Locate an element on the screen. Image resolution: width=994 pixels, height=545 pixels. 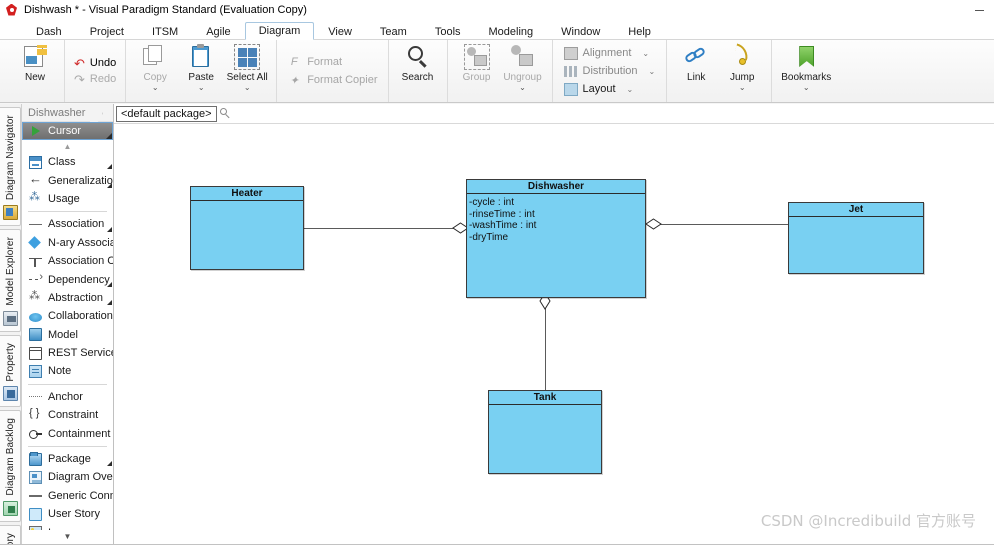
palette-item-dependency: Dependency is located at coordinates (67, 279).